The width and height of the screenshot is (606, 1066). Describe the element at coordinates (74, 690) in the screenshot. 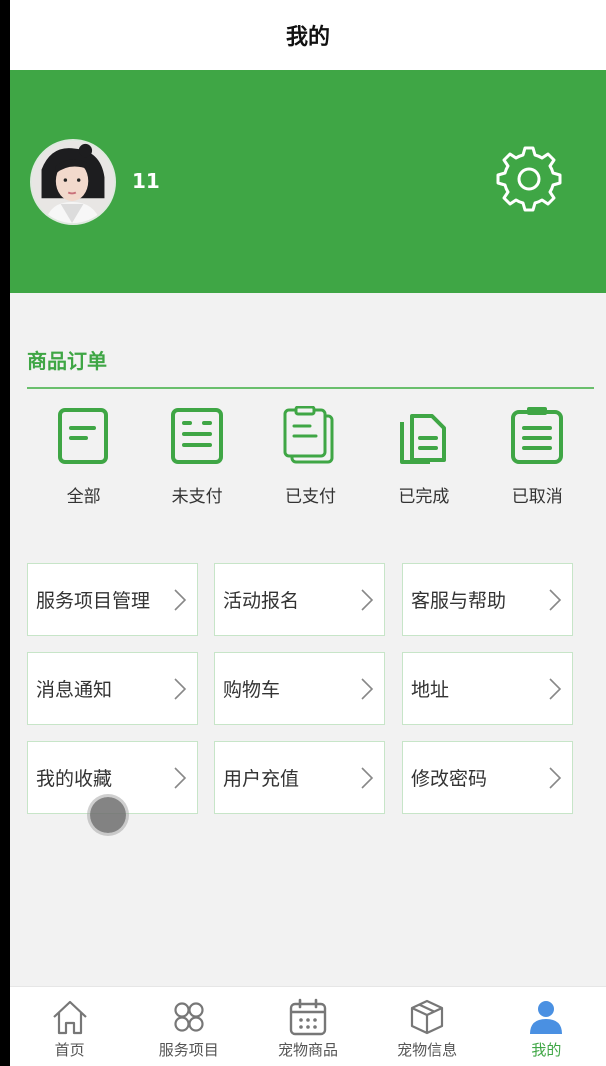

I see `menu-item-label: 消息通知` at that location.